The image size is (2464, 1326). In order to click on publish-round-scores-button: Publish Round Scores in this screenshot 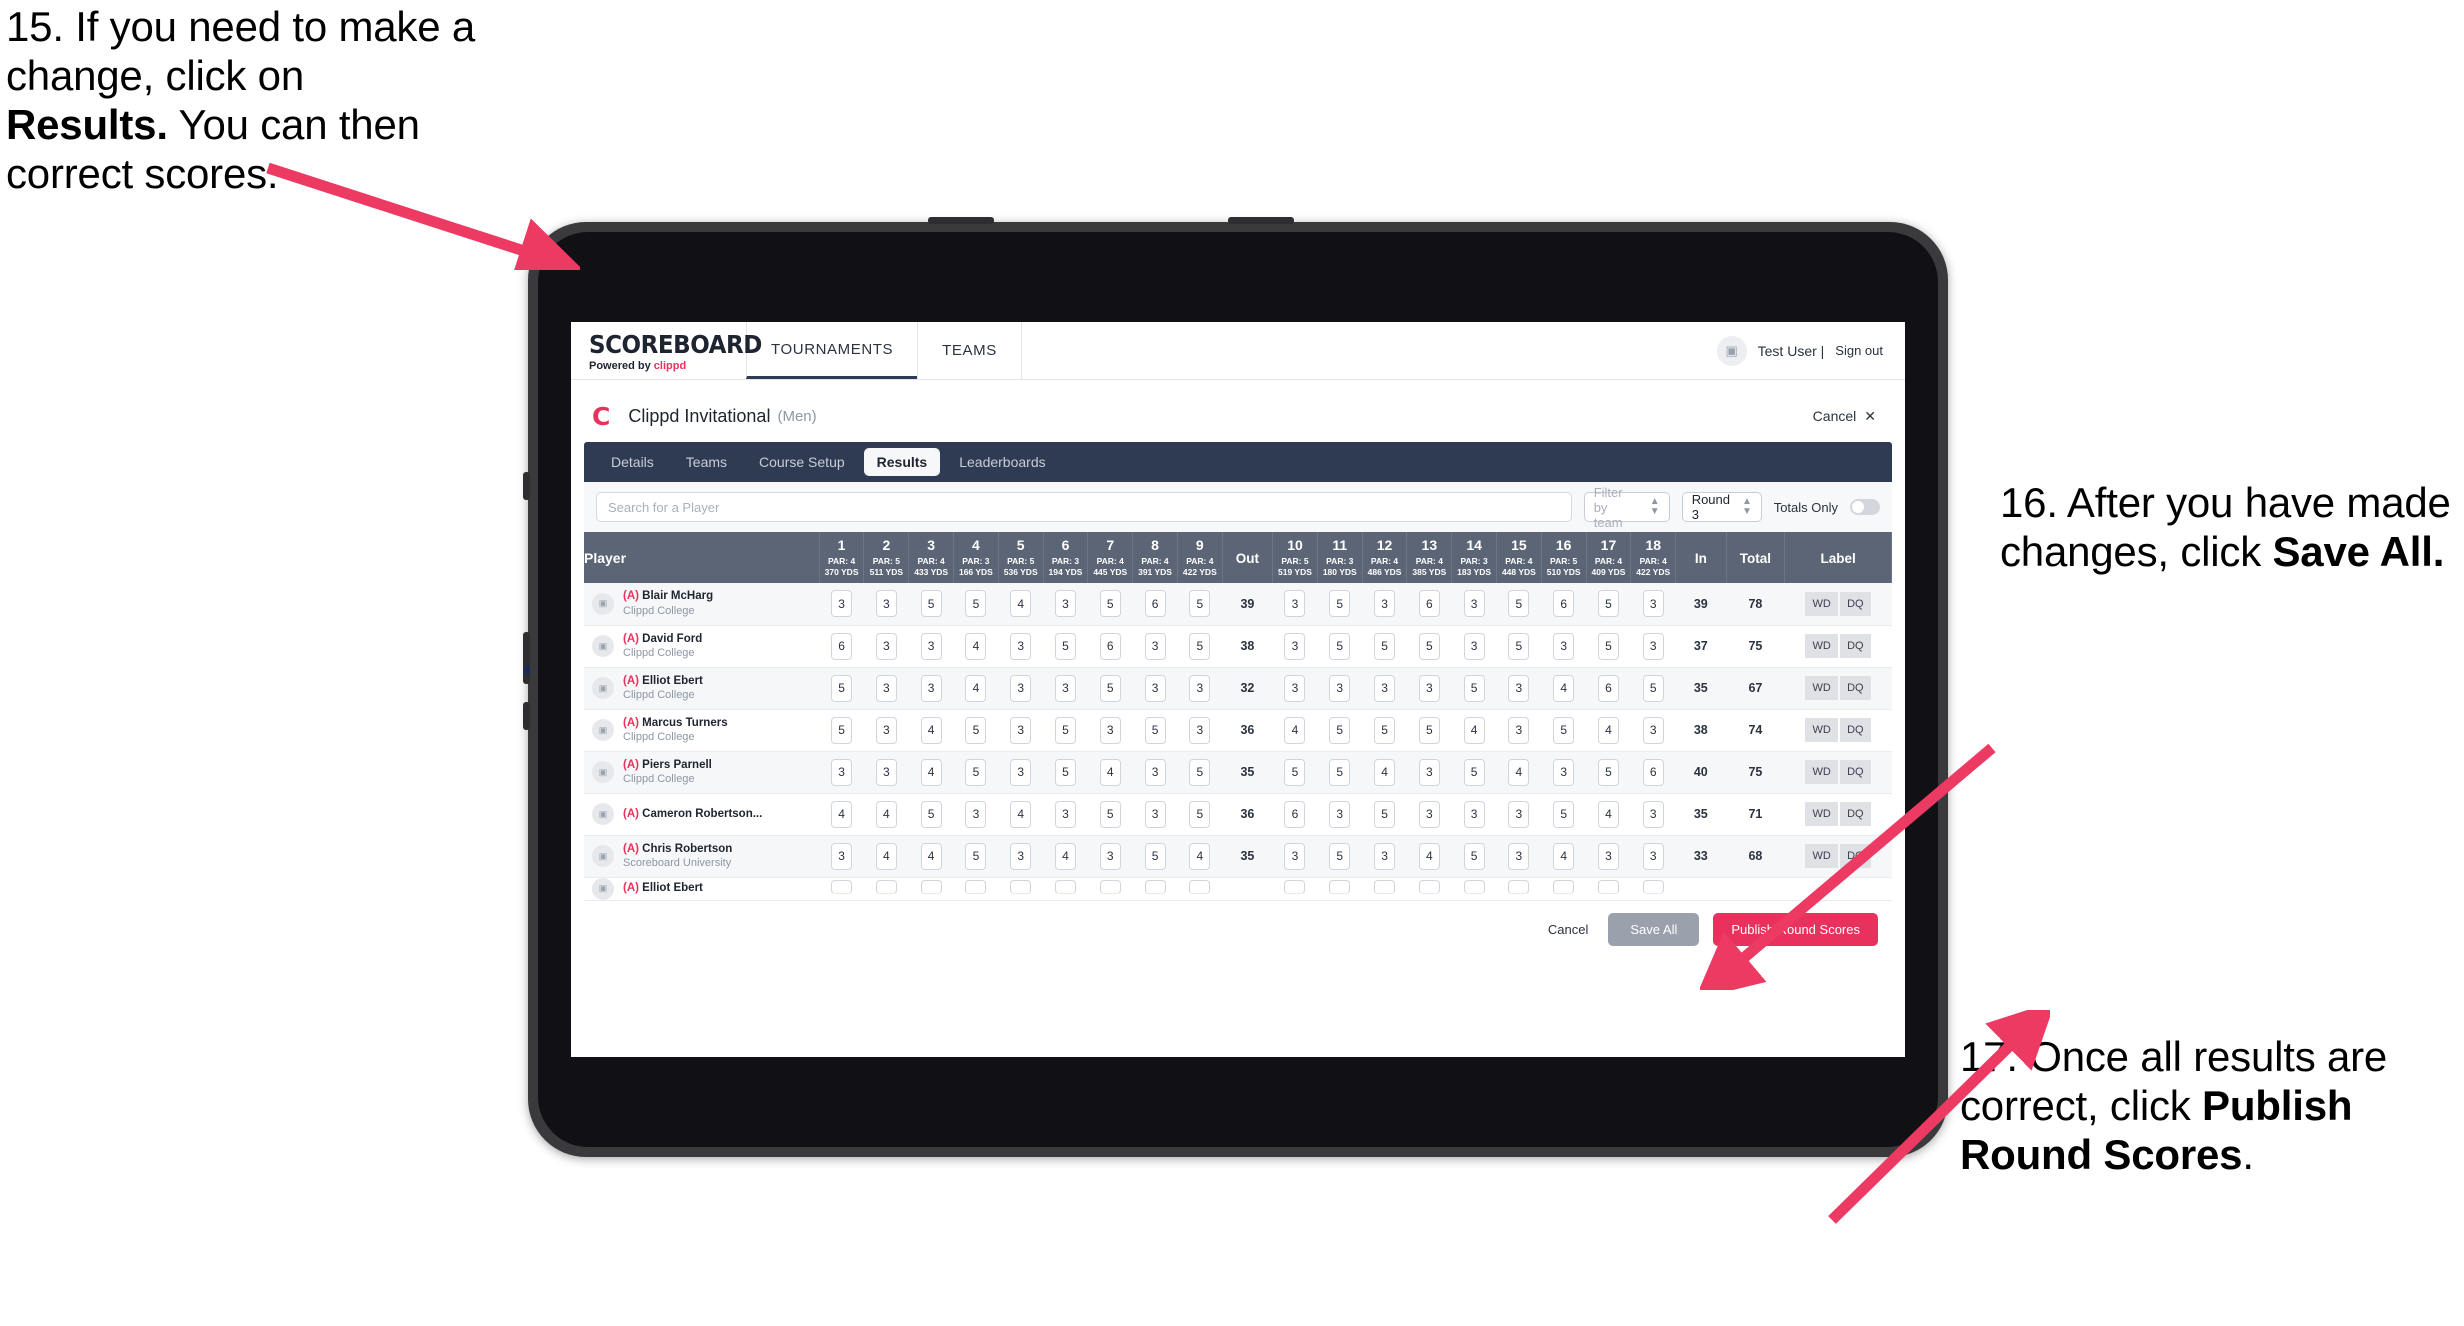, I will do `click(1795, 930)`.